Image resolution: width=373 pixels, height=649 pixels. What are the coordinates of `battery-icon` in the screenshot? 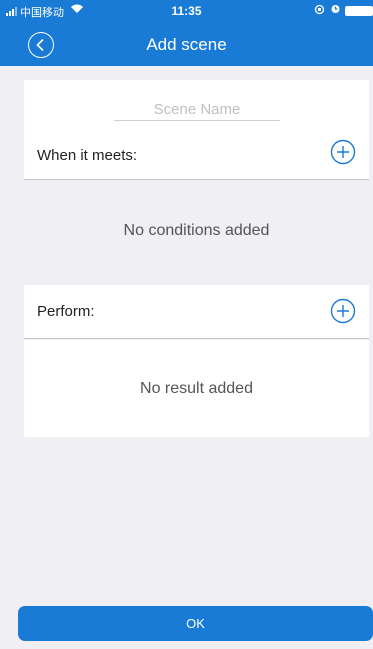 It's located at (359, 11).